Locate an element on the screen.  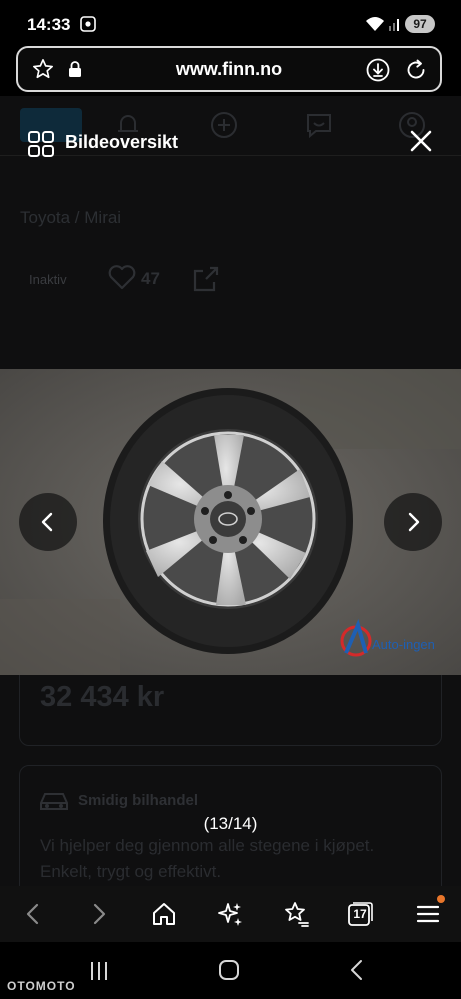
next-image-button is located at coordinates (413, 522).